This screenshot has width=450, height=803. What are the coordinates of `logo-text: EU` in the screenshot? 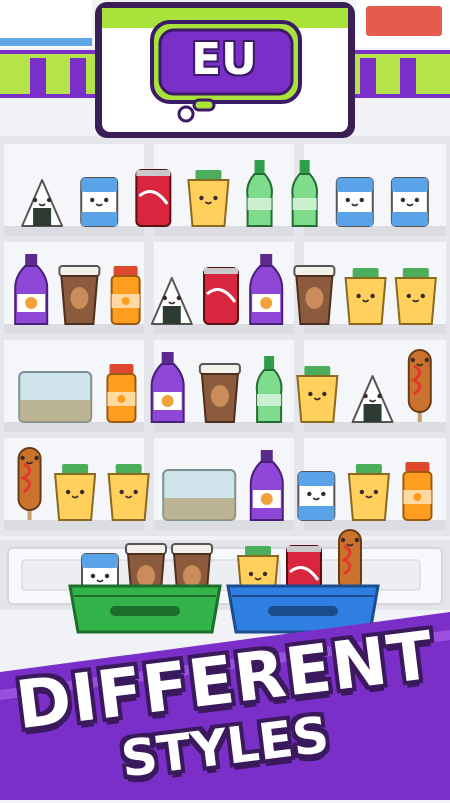 It's located at (224, 59).